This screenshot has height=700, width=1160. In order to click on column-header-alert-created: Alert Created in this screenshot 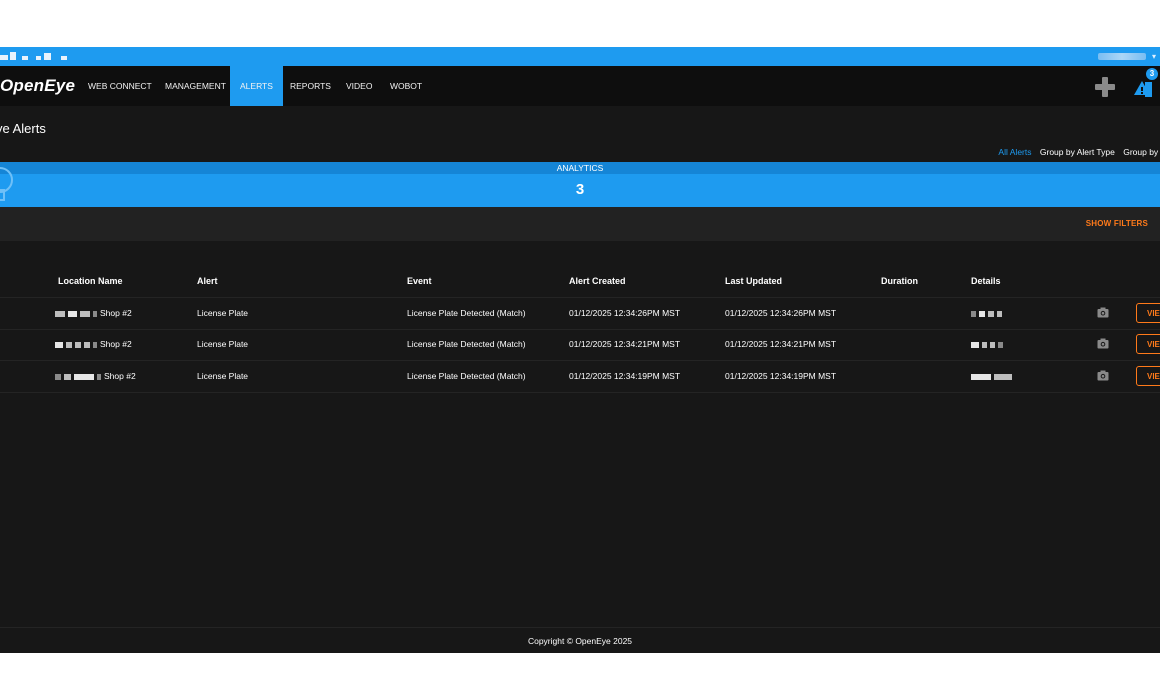, I will do `click(597, 281)`.